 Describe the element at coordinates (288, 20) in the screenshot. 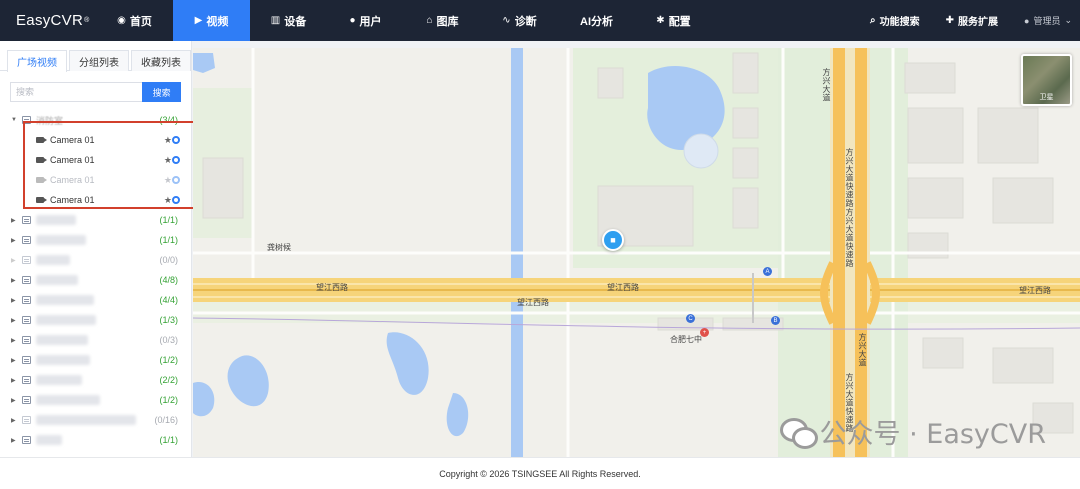

I see `nav-device: ▥ 设备` at that location.